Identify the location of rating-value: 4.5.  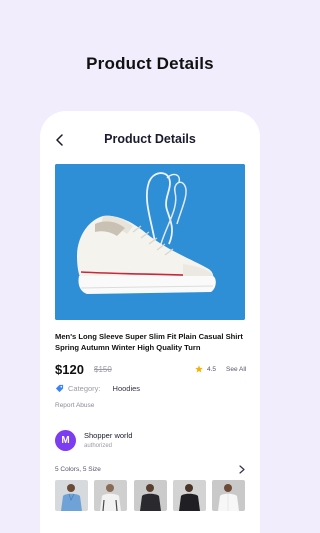
(212, 369).